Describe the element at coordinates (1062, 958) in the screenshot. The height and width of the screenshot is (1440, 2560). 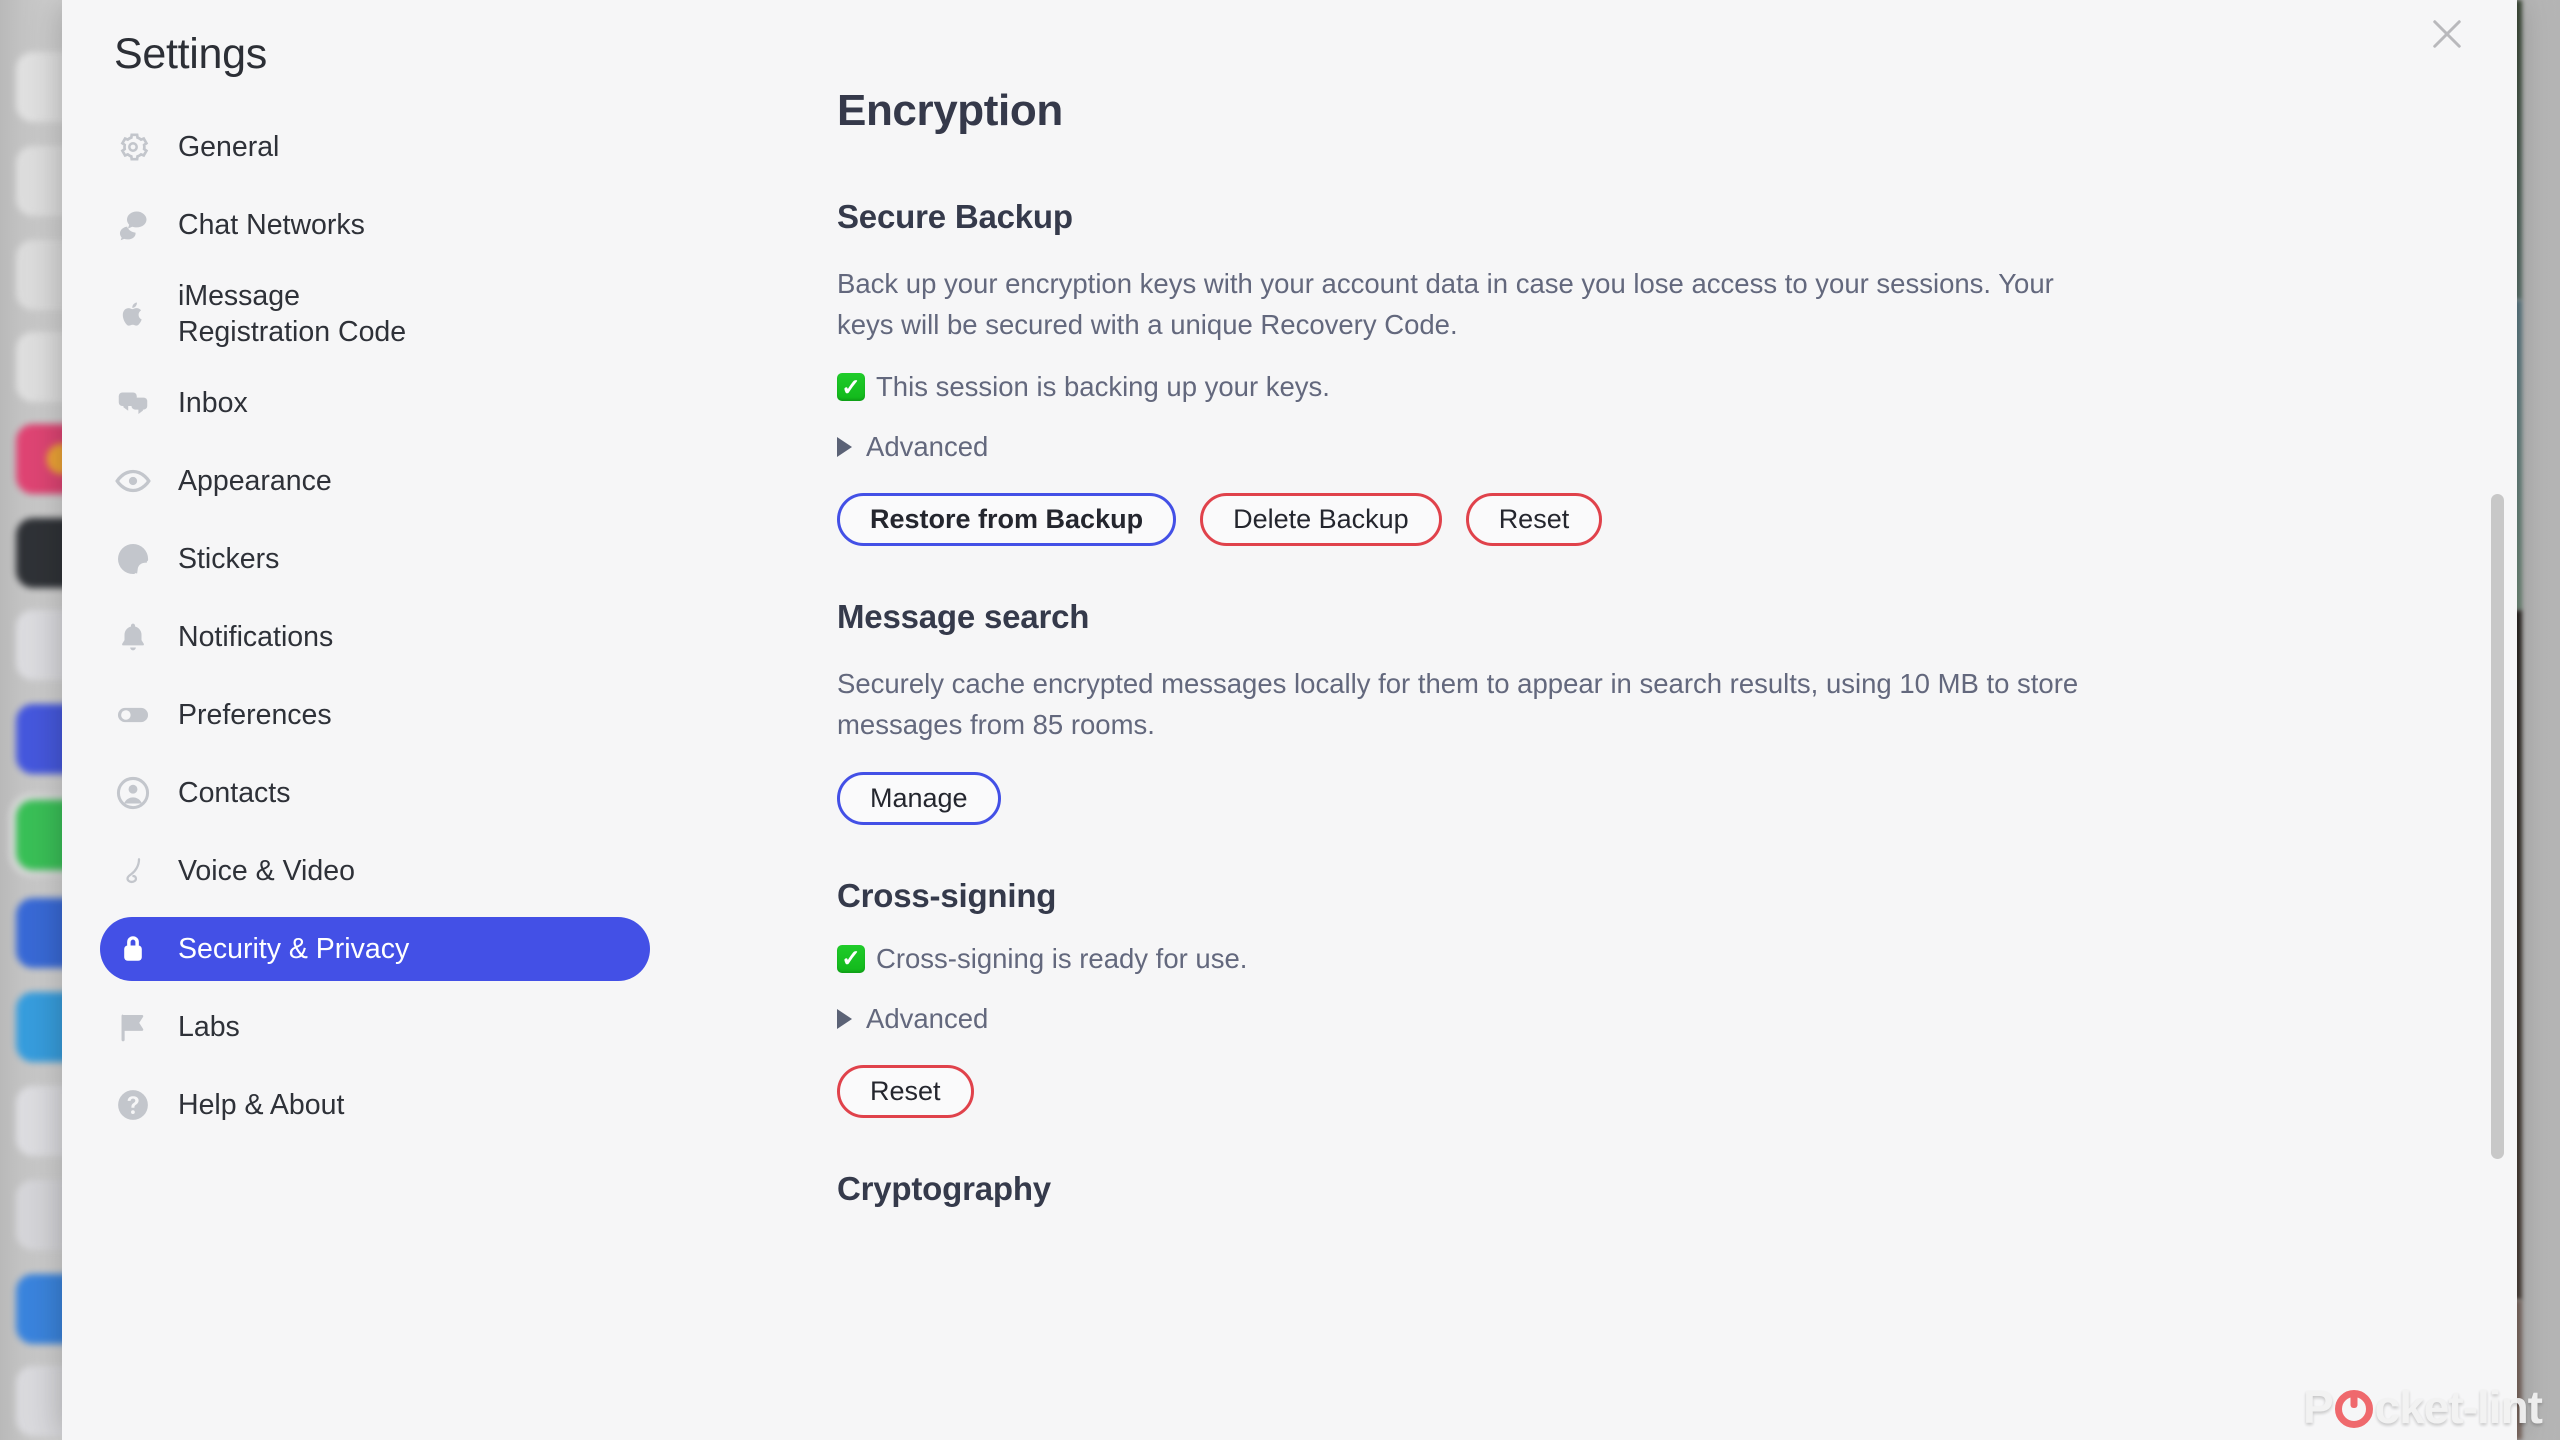
I see `cross-signing-status-text: Cross-signing is ready for use.` at that location.